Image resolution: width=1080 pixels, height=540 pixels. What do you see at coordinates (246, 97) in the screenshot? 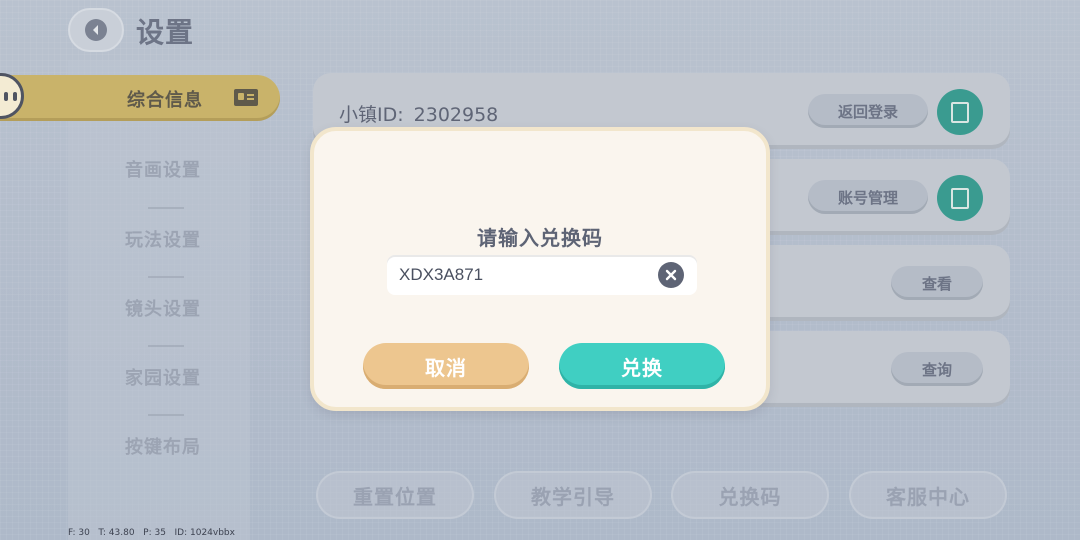
I see `id-card-icon` at bounding box center [246, 97].